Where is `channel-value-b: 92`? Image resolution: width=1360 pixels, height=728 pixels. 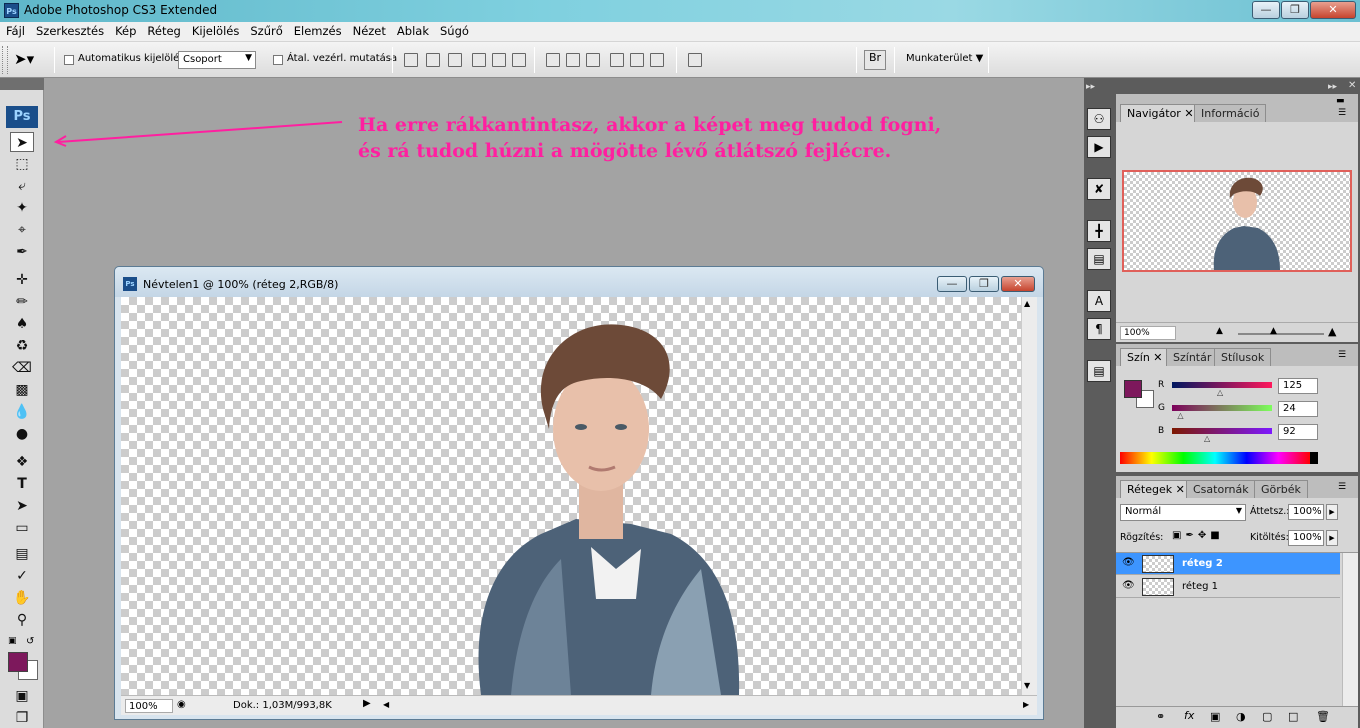 channel-value-b: 92 is located at coordinates (1298, 432).